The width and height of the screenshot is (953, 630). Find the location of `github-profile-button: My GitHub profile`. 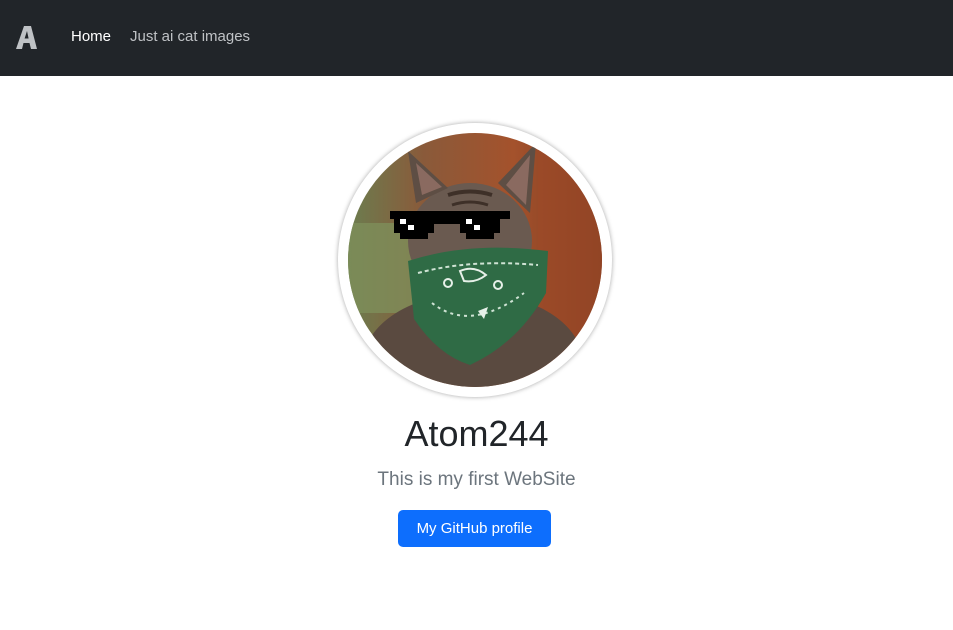

github-profile-button: My GitHub profile is located at coordinates (474, 528).